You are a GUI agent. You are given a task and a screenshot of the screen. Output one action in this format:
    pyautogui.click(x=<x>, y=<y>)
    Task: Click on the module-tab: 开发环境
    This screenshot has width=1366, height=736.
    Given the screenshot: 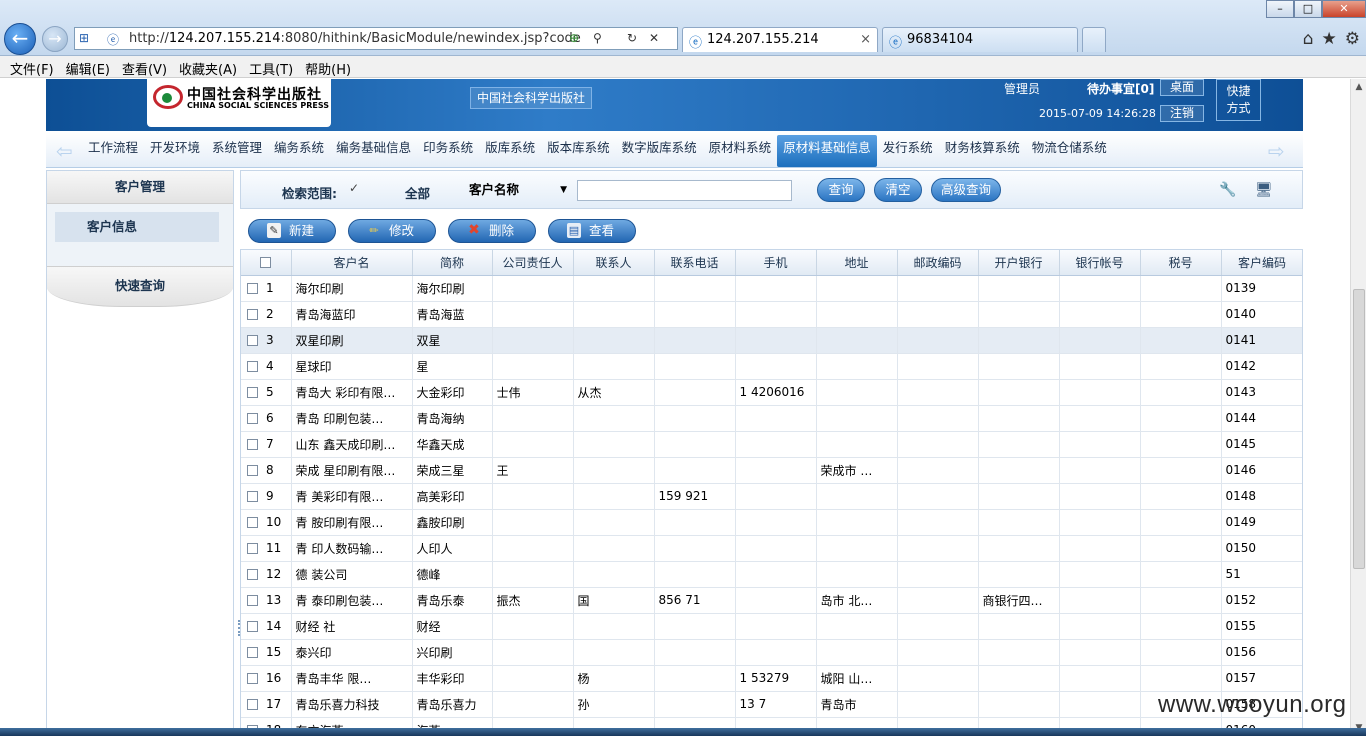 What is the action you would take?
    pyautogui.click(x=175, y=151)
    